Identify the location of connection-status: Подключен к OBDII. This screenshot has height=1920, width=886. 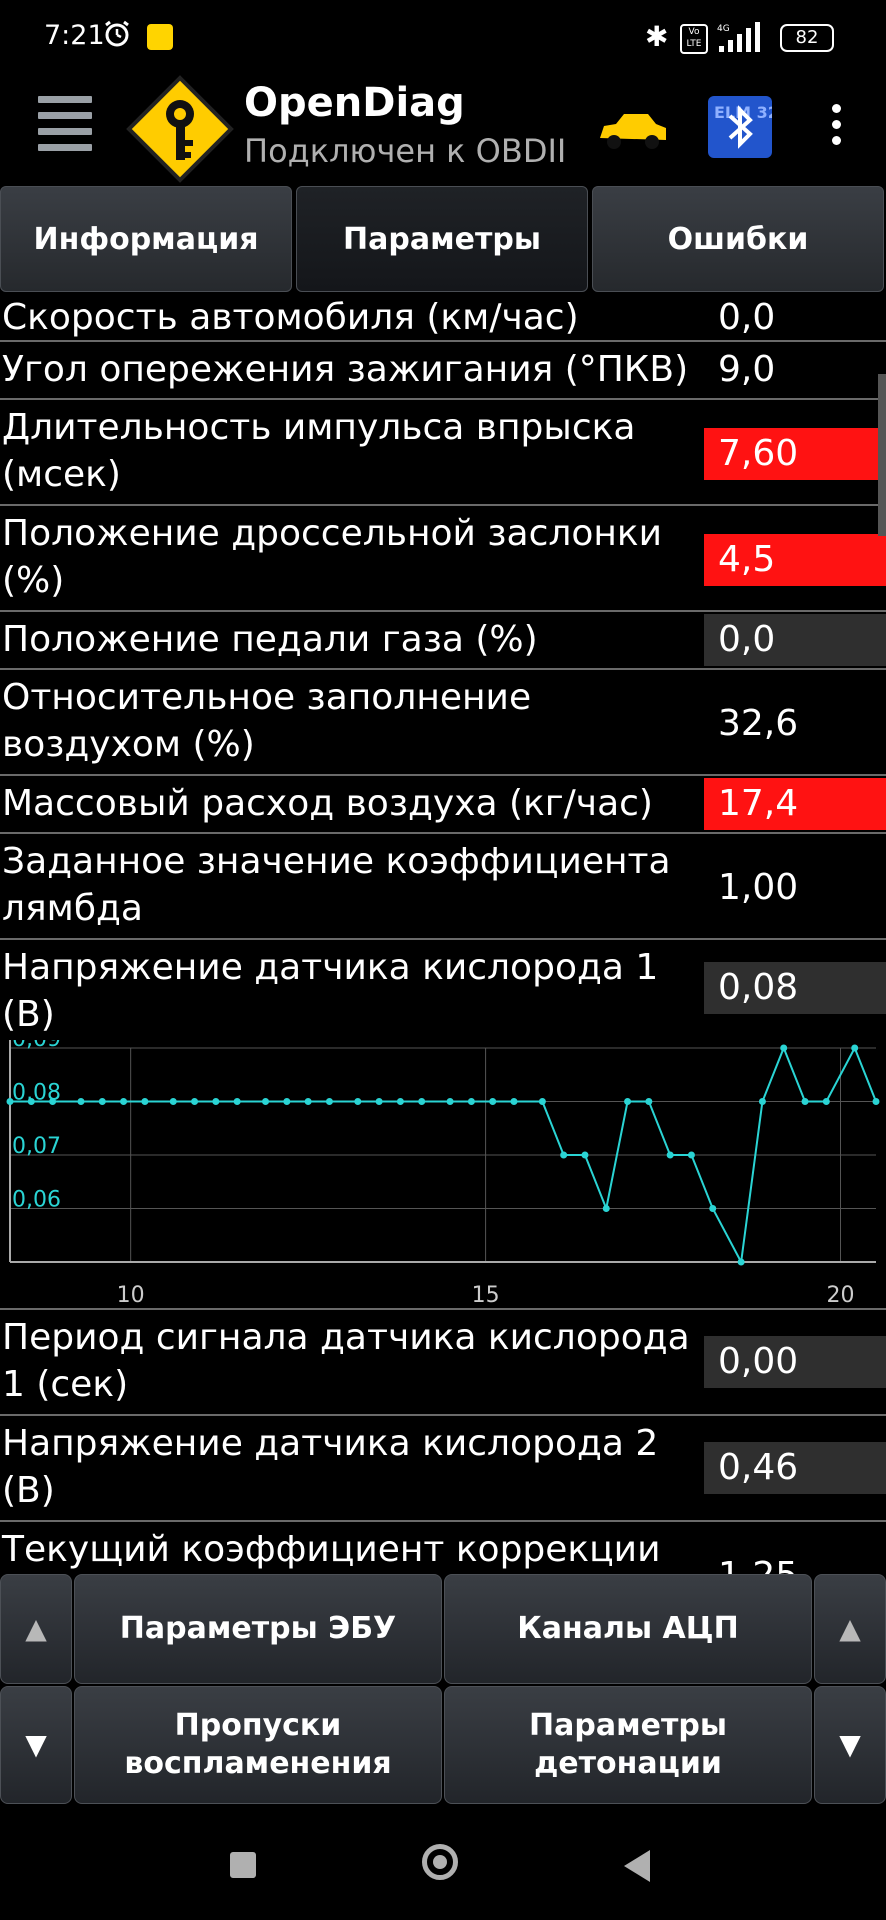
(405, 151).